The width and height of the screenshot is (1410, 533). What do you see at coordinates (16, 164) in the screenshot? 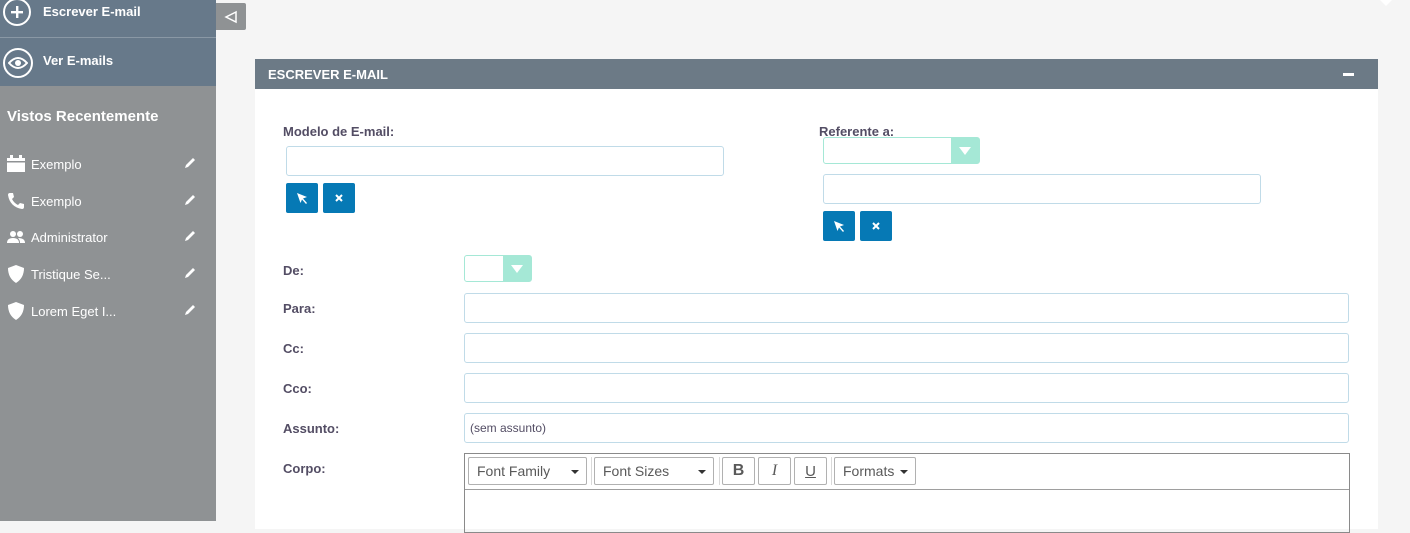
I see `calendar-icon` at bounding box center [16, 164].